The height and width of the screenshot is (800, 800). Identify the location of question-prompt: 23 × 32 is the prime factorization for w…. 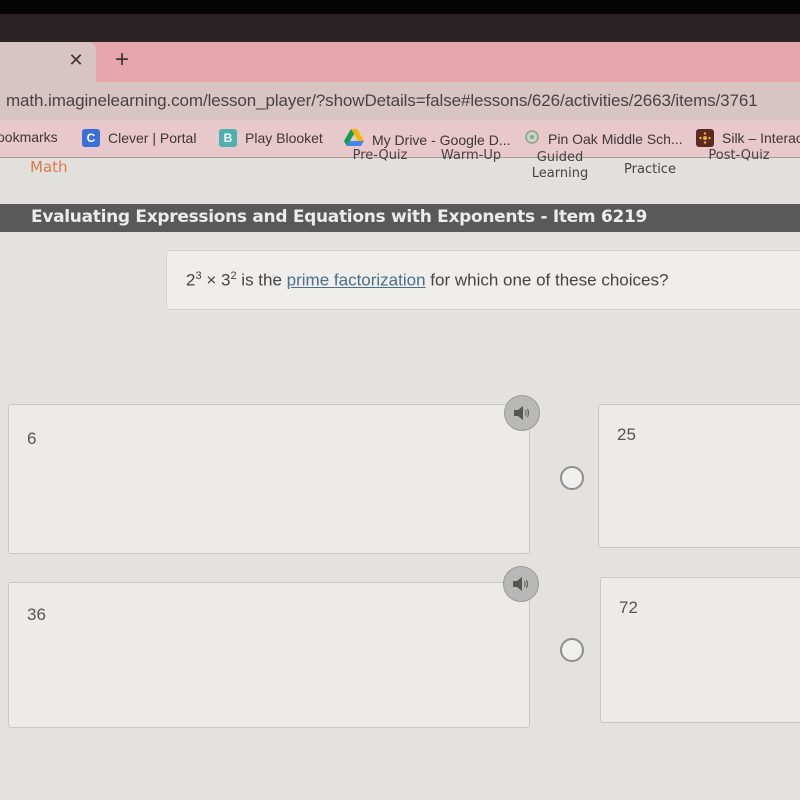
(483, 280).